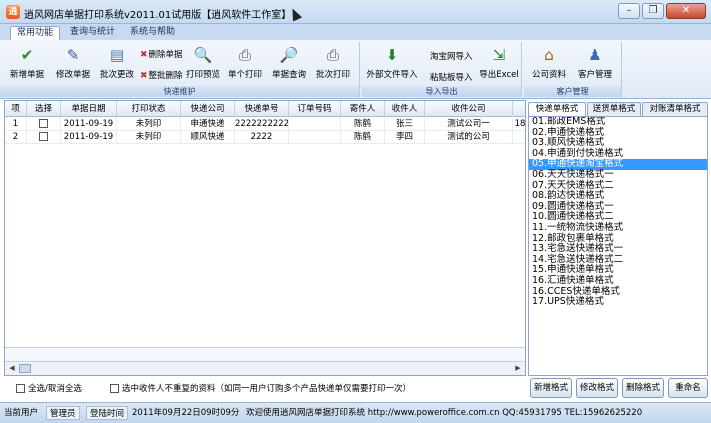 The image size is (711, 423). What do you see at coordinates (405, 109) in the screenshot?
I see `col-header-receiver: 收件人` at bounding box center [405, 109].